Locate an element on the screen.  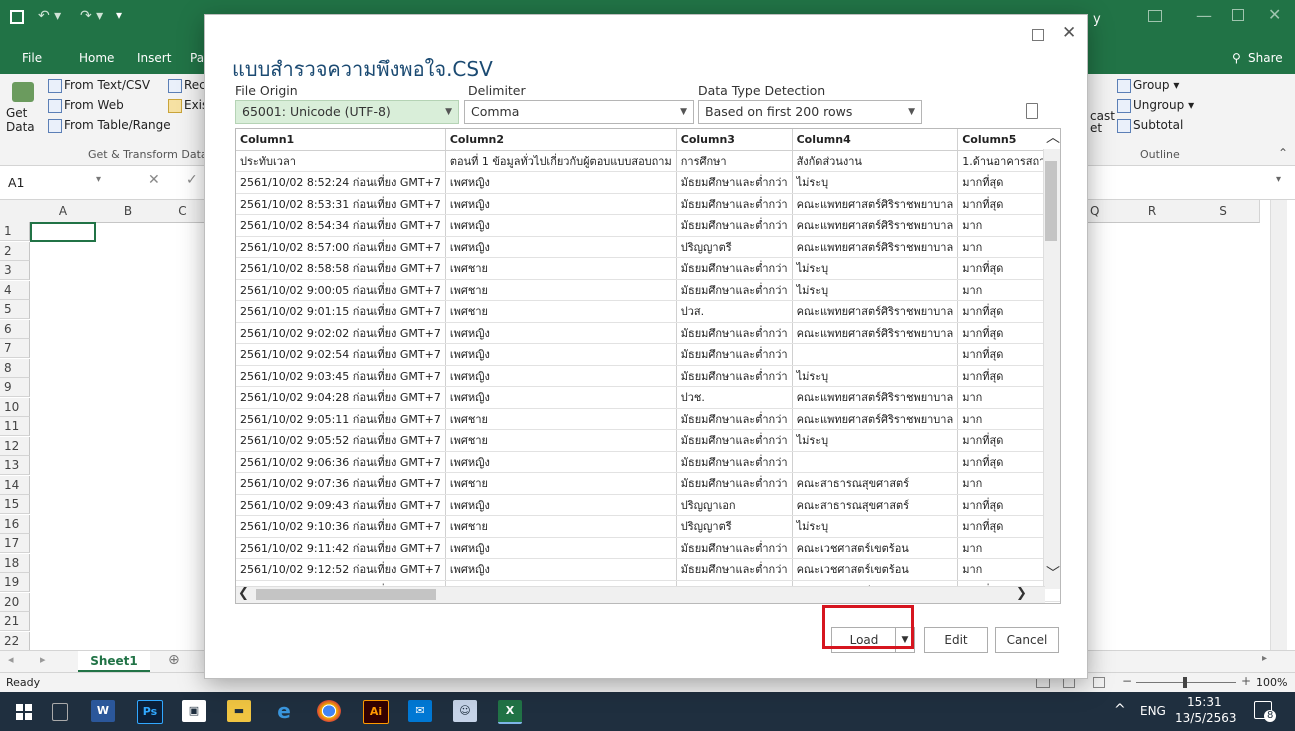
photoshop-icon: Ps is located at coordinates (150, 712).